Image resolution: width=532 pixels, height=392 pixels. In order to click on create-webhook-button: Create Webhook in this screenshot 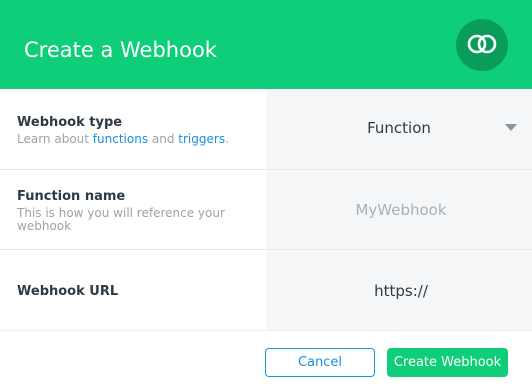, I will do `click(447, 362)`.